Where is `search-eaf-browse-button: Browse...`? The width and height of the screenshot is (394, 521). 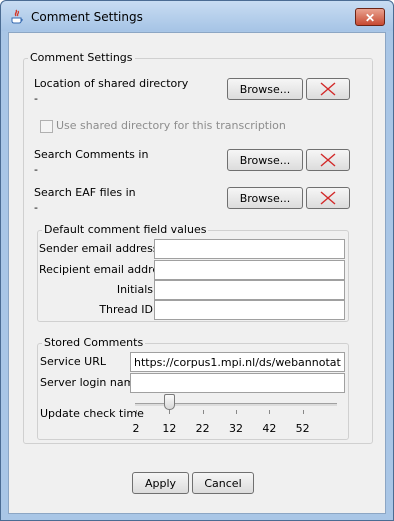
search-eaf-browse-button: Browse... is located at coordinates (265, 198).